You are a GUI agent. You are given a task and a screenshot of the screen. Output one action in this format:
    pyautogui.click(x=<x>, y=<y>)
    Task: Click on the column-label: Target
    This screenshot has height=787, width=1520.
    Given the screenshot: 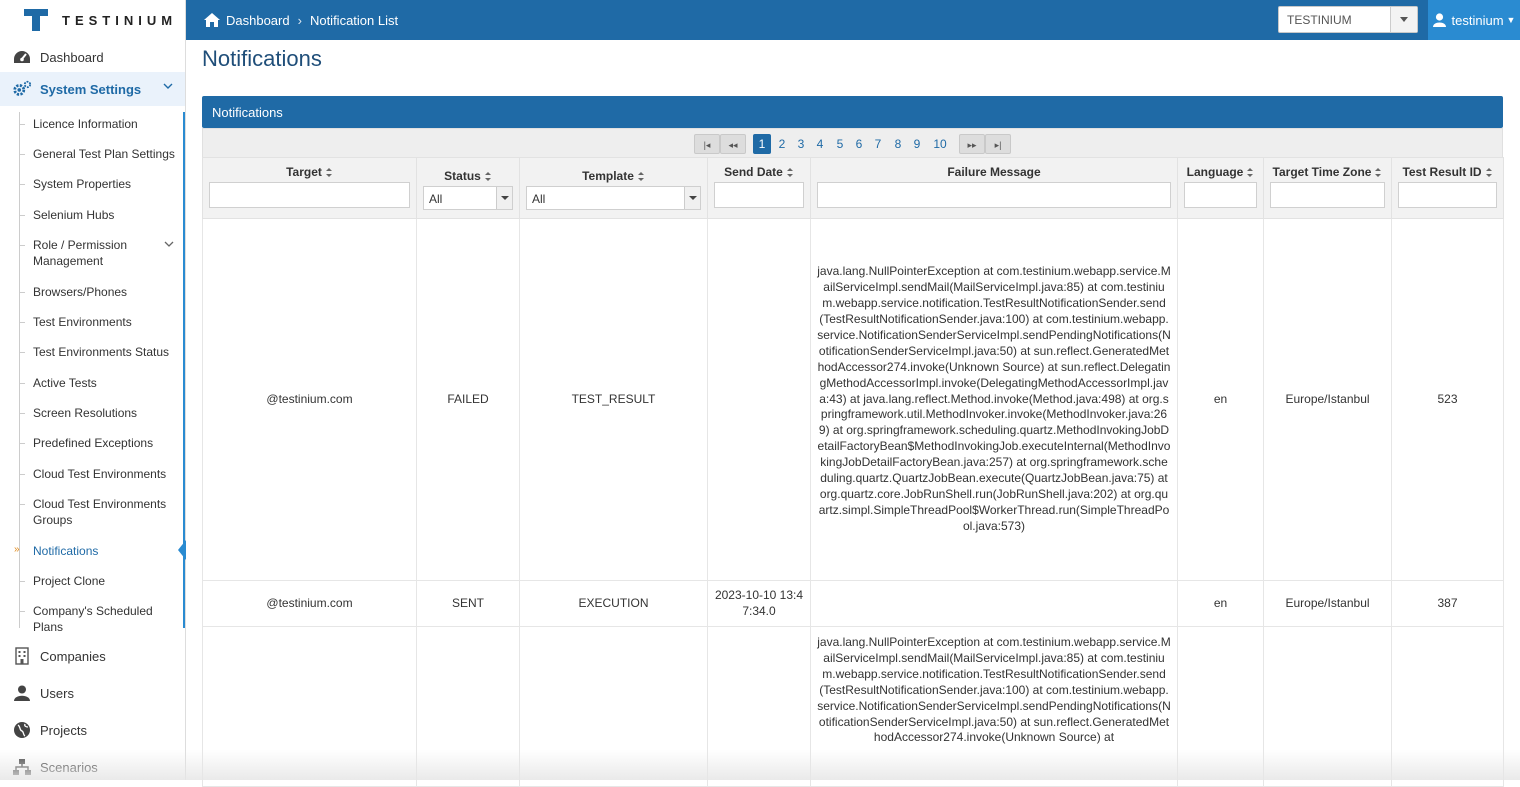 What is the action you would take?
    pyautogui.click(x=304, y=172)
    